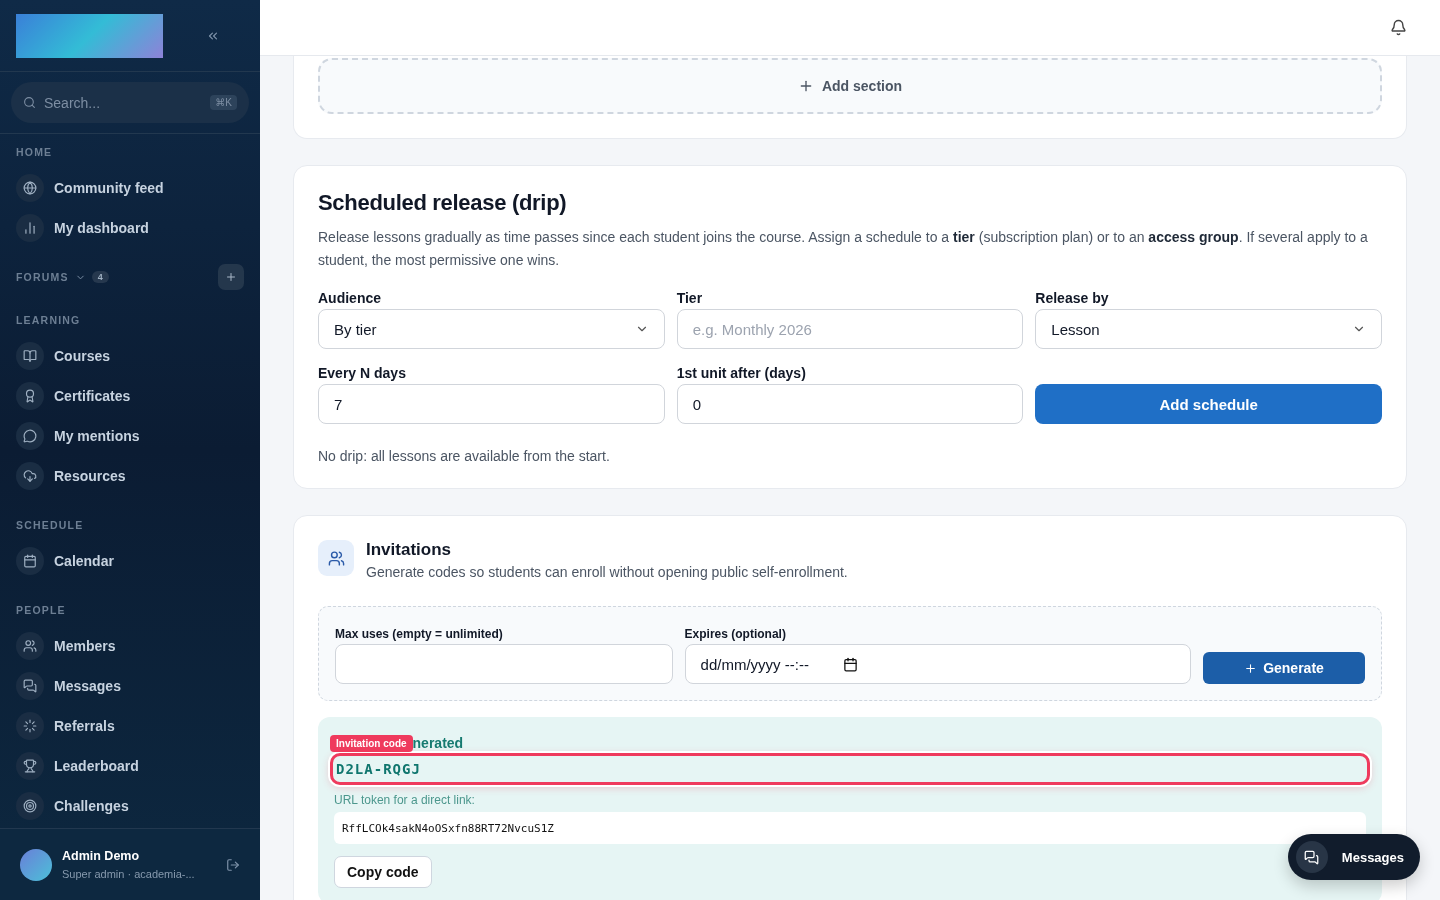 This screenshot has height=900, width=1440. I want to click on input-field: 0, so click(850, 404).